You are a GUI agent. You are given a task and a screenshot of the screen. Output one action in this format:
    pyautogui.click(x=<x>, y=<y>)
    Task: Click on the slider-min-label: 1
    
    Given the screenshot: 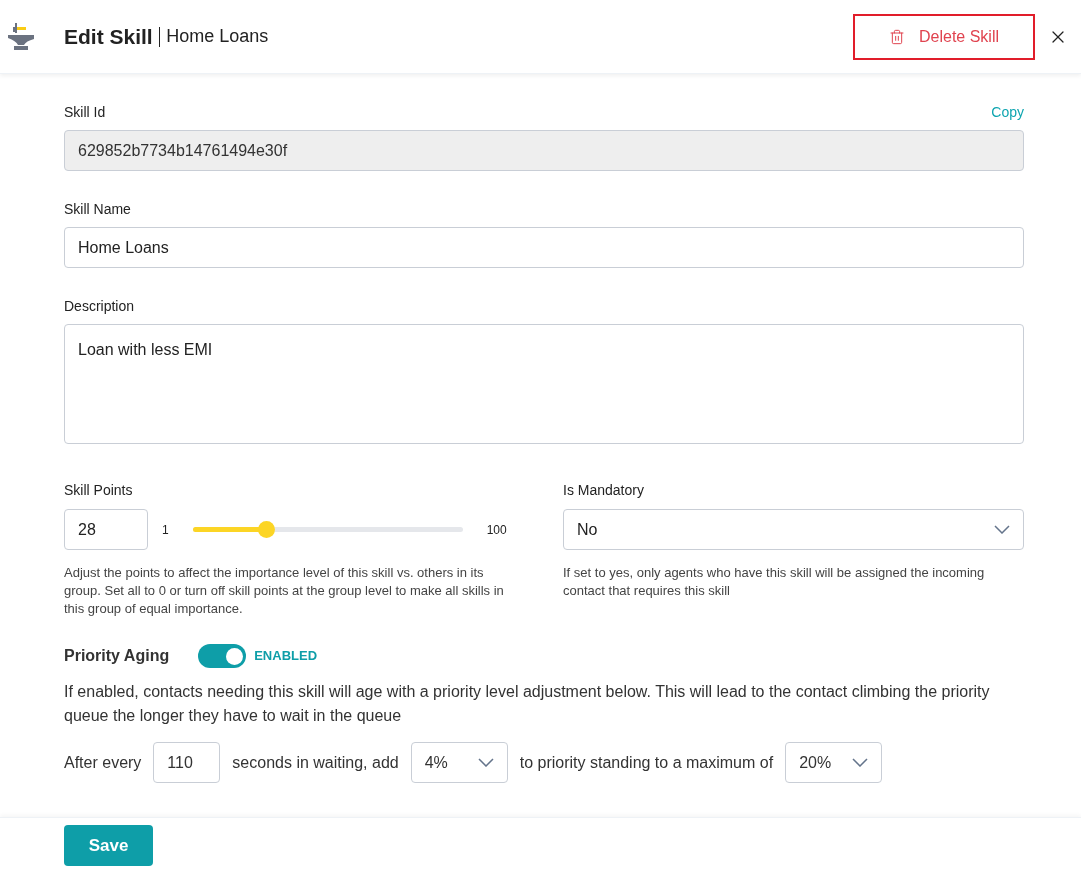 What is the action you would take?
    pyautogui.click(x=165, y=530)
    